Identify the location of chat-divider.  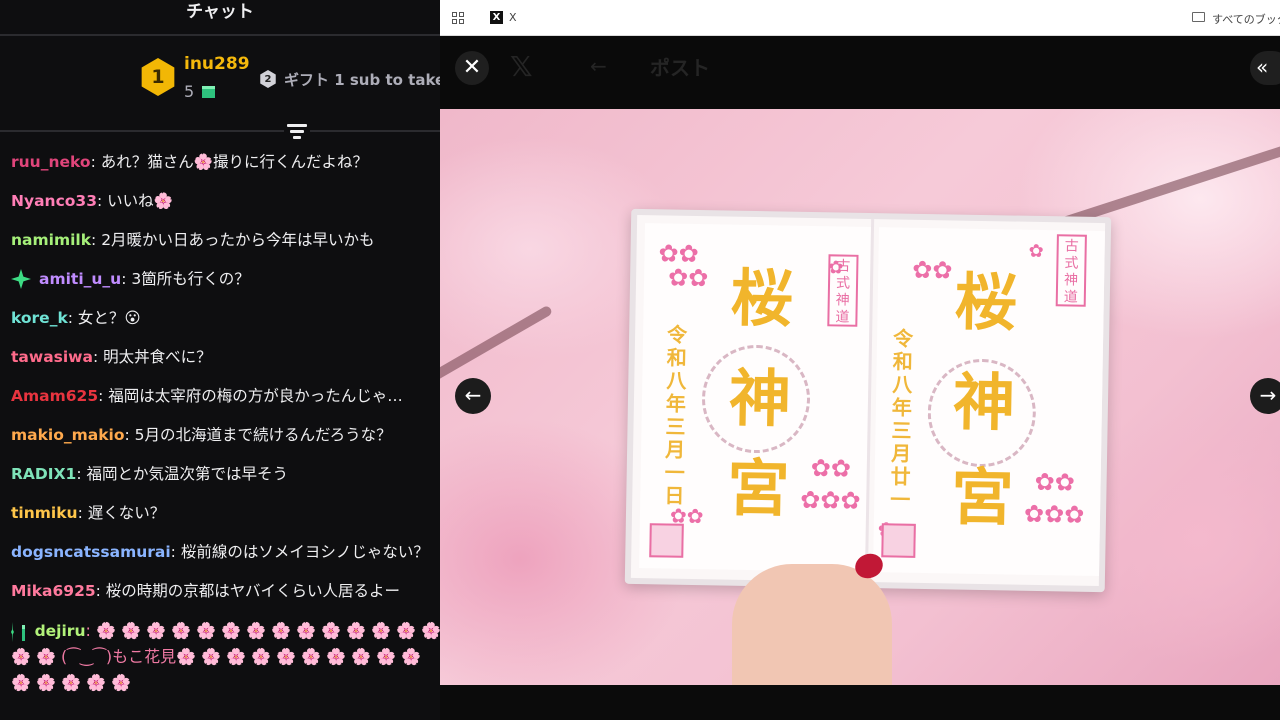
(220, 131).